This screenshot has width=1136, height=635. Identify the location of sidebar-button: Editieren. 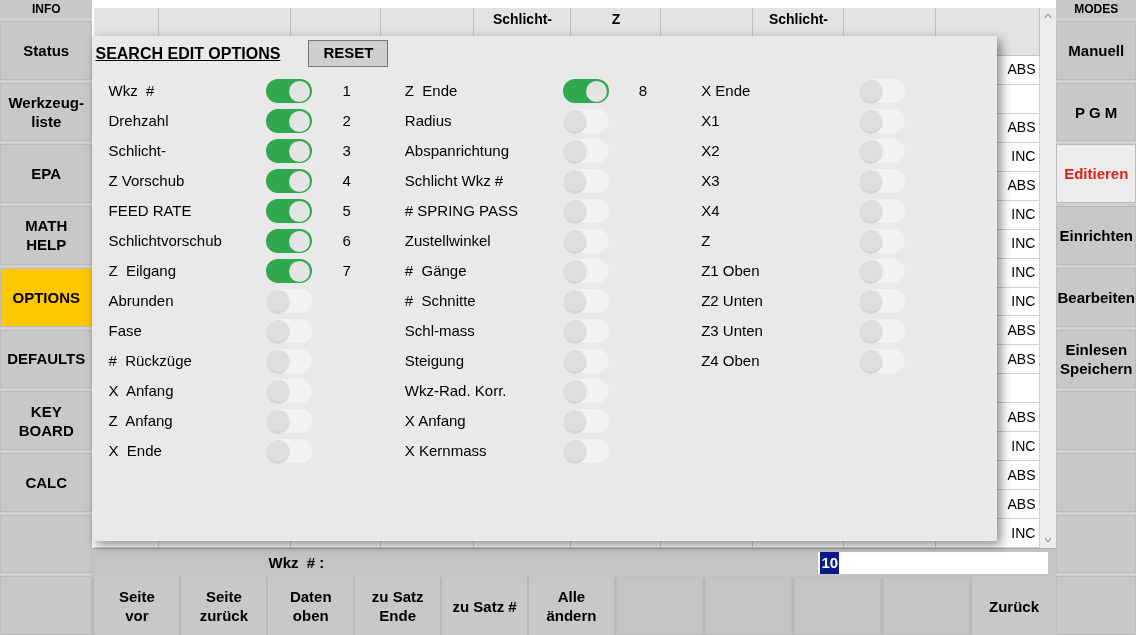
(1096, 174).